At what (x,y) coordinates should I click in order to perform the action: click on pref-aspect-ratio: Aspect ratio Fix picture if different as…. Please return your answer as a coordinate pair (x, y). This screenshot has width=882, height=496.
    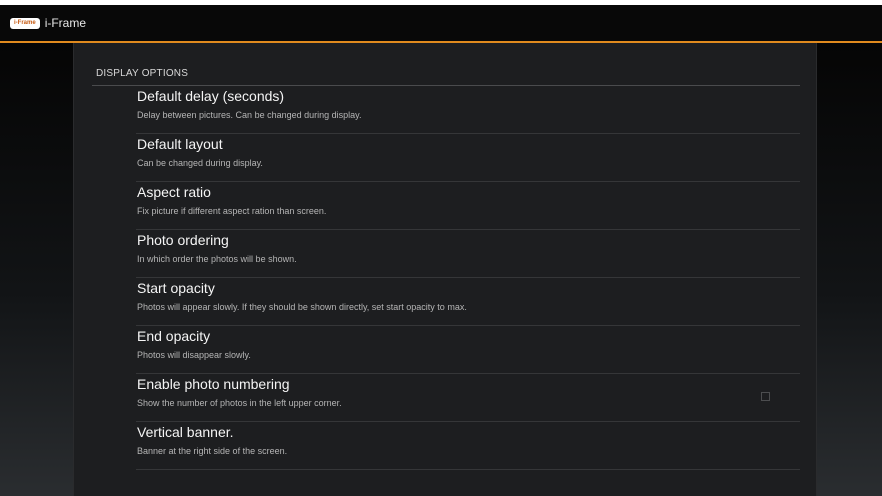
    Looking at the image, I should click on (446, 206).